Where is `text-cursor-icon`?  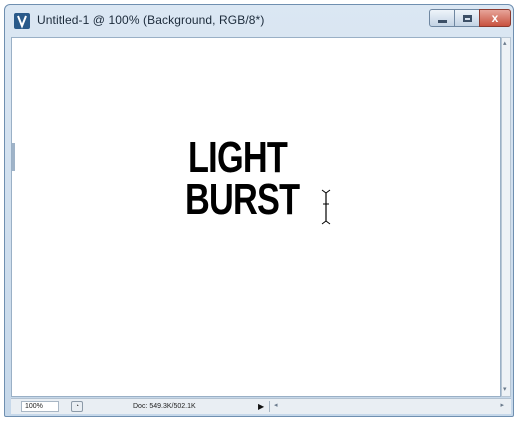
text-cursor-icon is located at coordinates (326, 207).